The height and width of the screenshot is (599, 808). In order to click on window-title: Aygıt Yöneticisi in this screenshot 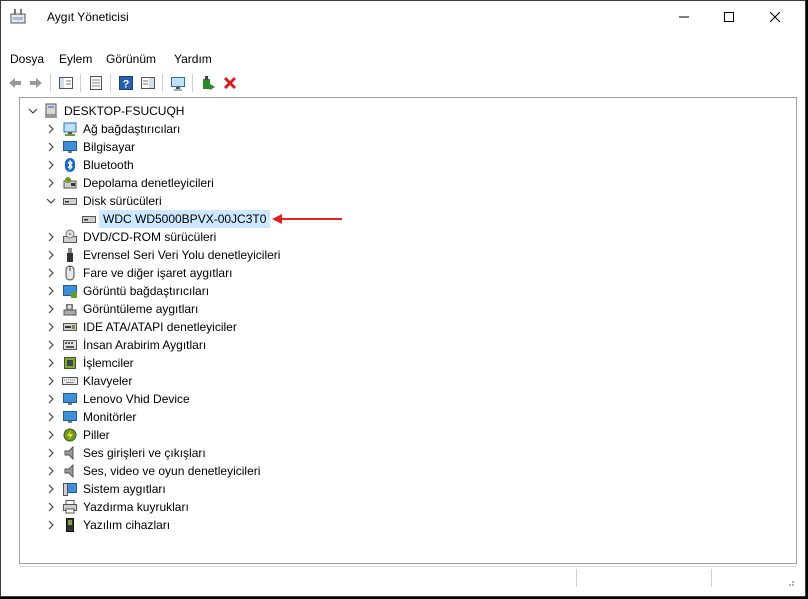, I will do `click(88, 17)`.